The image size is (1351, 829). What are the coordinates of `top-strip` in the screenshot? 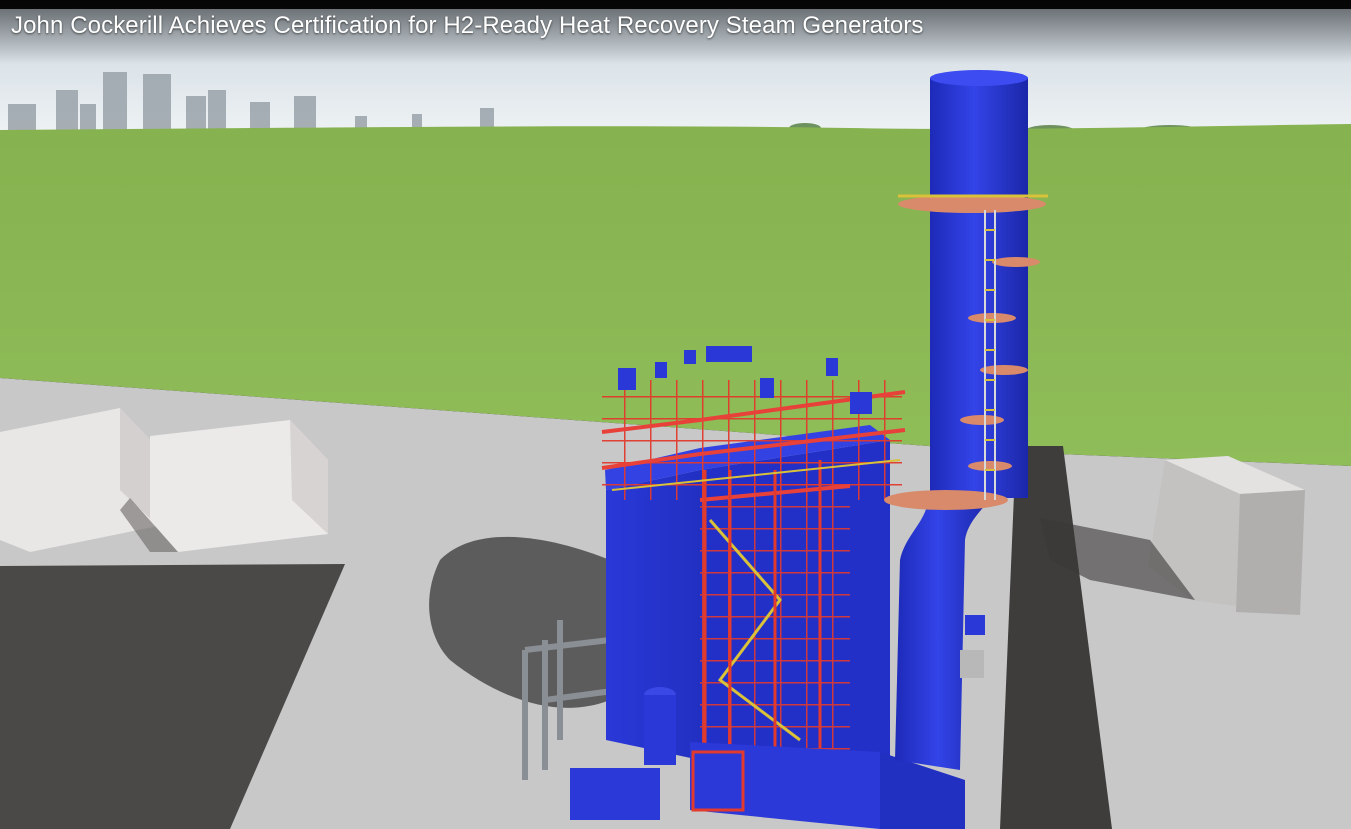 It's located at (675, 4).